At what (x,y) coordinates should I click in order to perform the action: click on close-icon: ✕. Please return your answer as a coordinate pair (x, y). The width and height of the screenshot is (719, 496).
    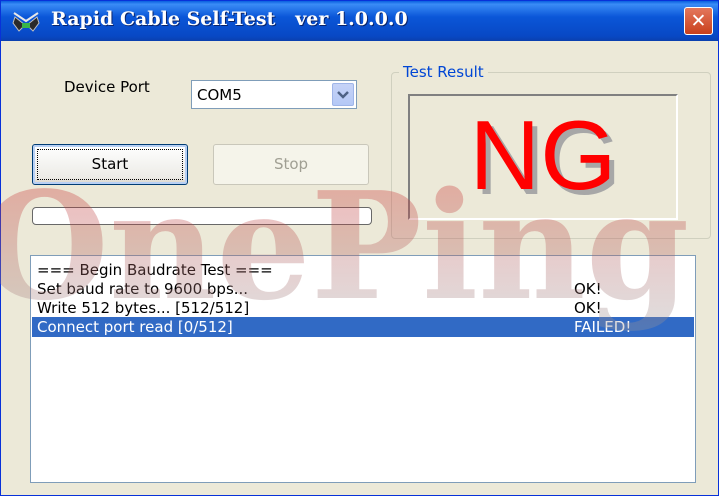
    Looking at the image, I should click on (698, 21).